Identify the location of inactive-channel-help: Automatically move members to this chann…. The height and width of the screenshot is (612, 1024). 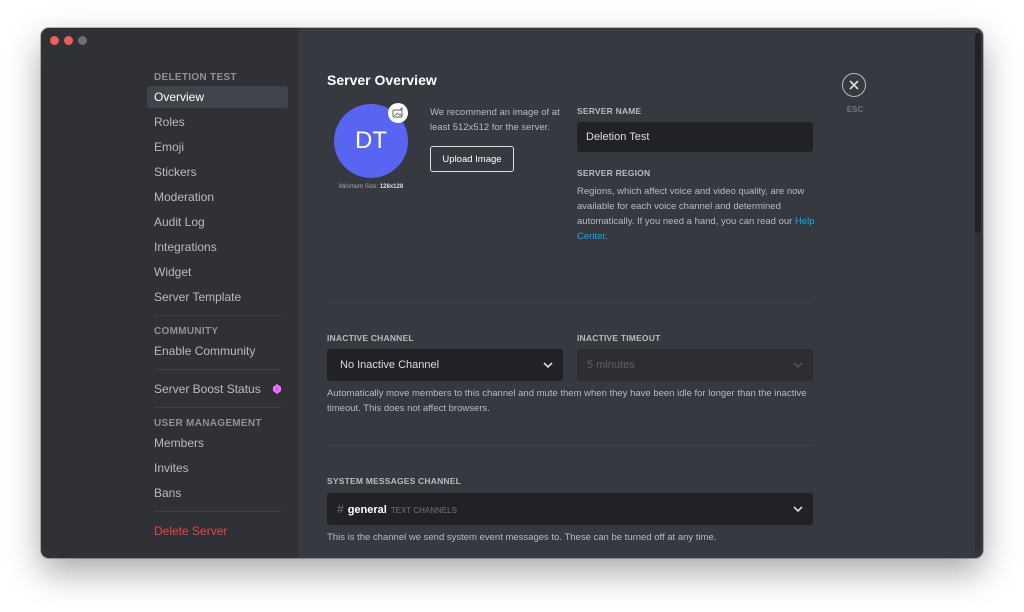
(567, 401).